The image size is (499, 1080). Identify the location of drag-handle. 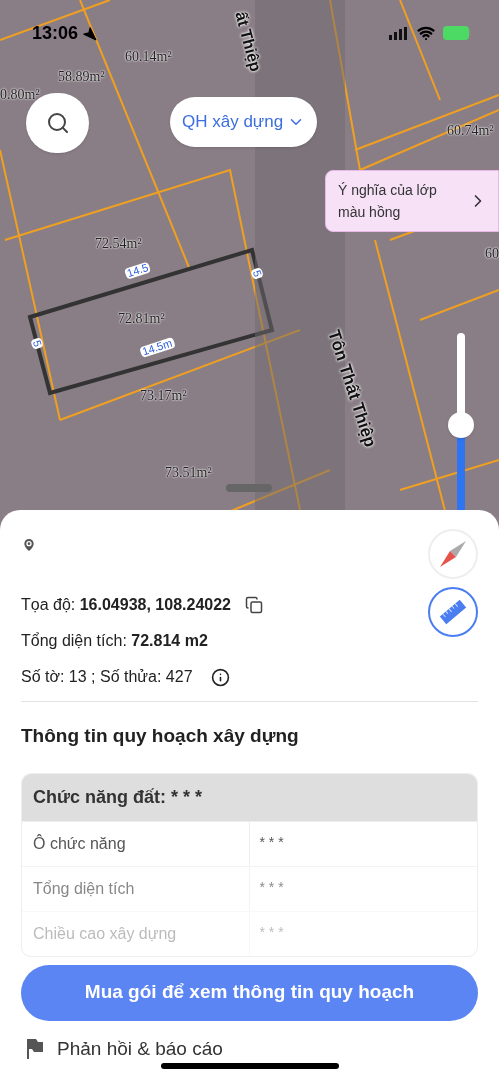
(249, 488).